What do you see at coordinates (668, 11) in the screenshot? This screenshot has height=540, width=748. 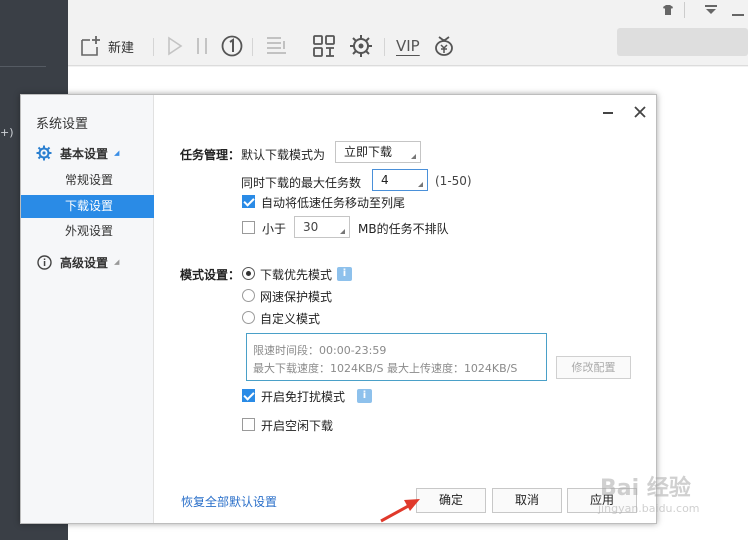 I see `skin-icon` at bounding box center [668, 11].